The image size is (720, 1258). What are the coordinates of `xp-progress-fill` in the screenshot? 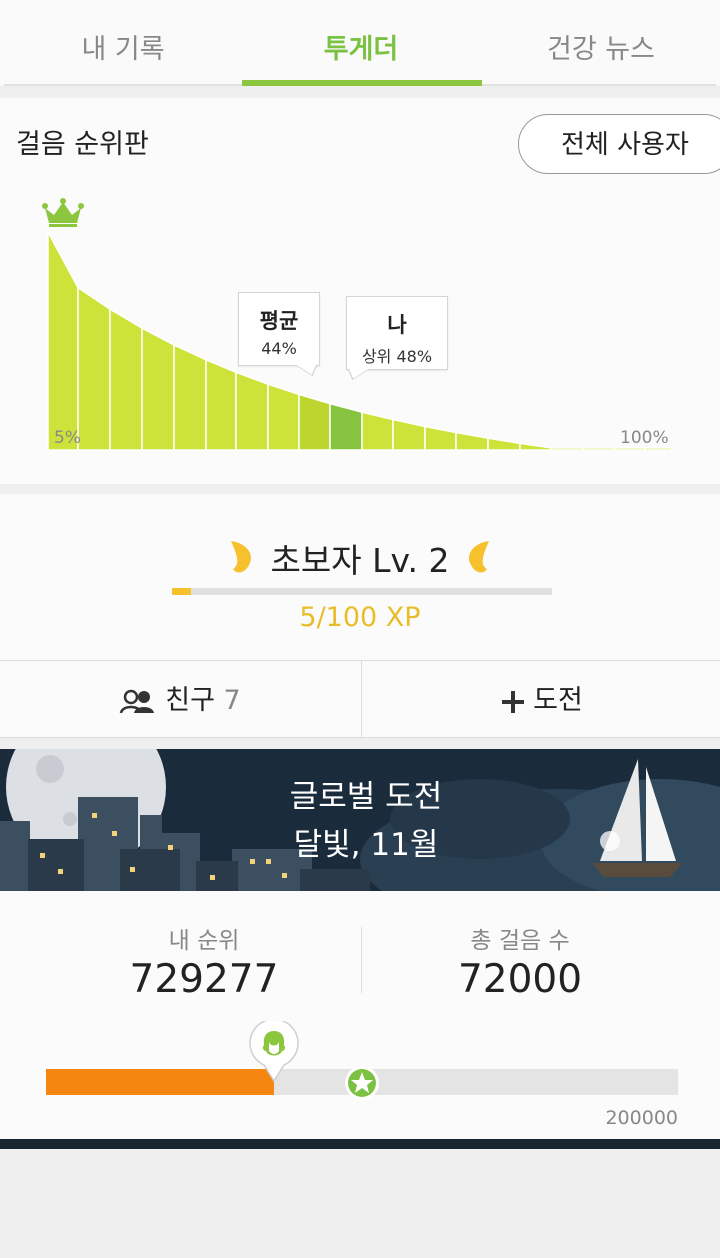 It's located at (181, 591).